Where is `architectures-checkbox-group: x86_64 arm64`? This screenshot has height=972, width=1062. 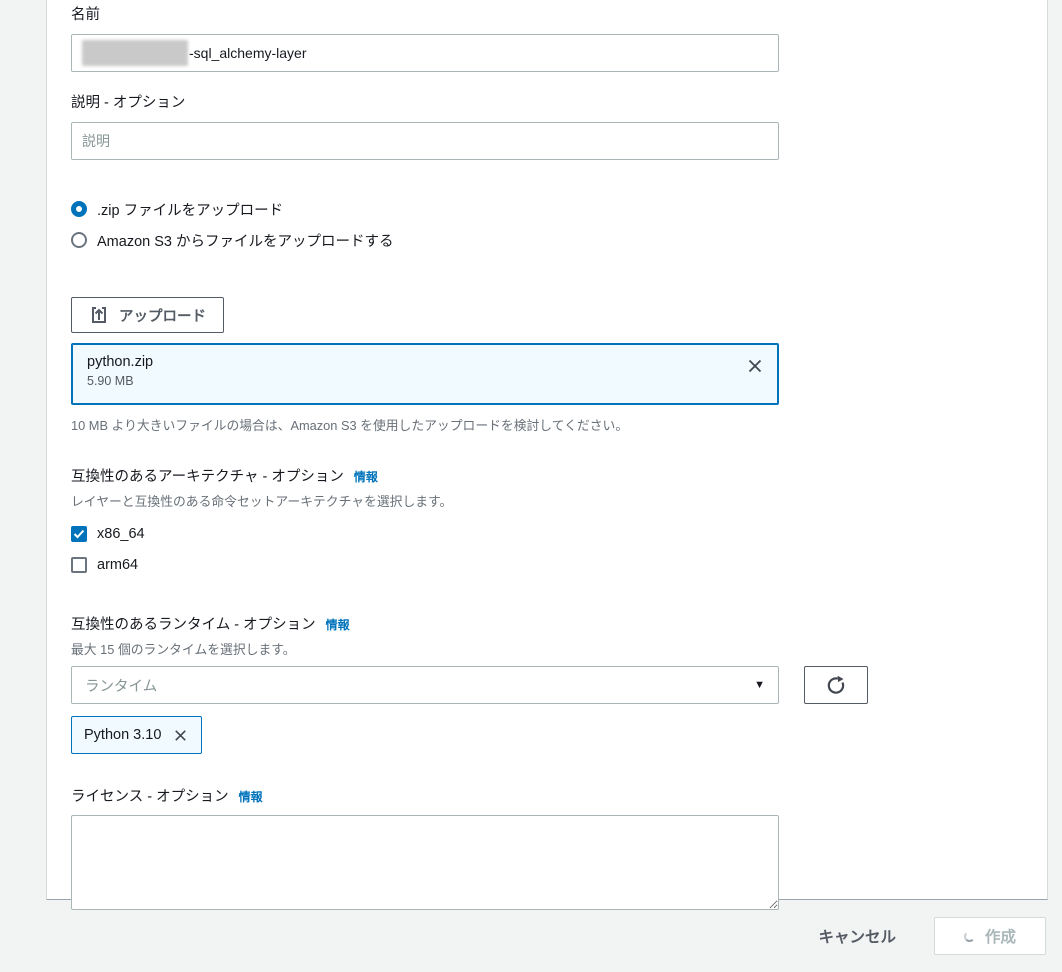 architectures-checkbox-group: x86_64 arm64 is located at coordinates (559, 549).